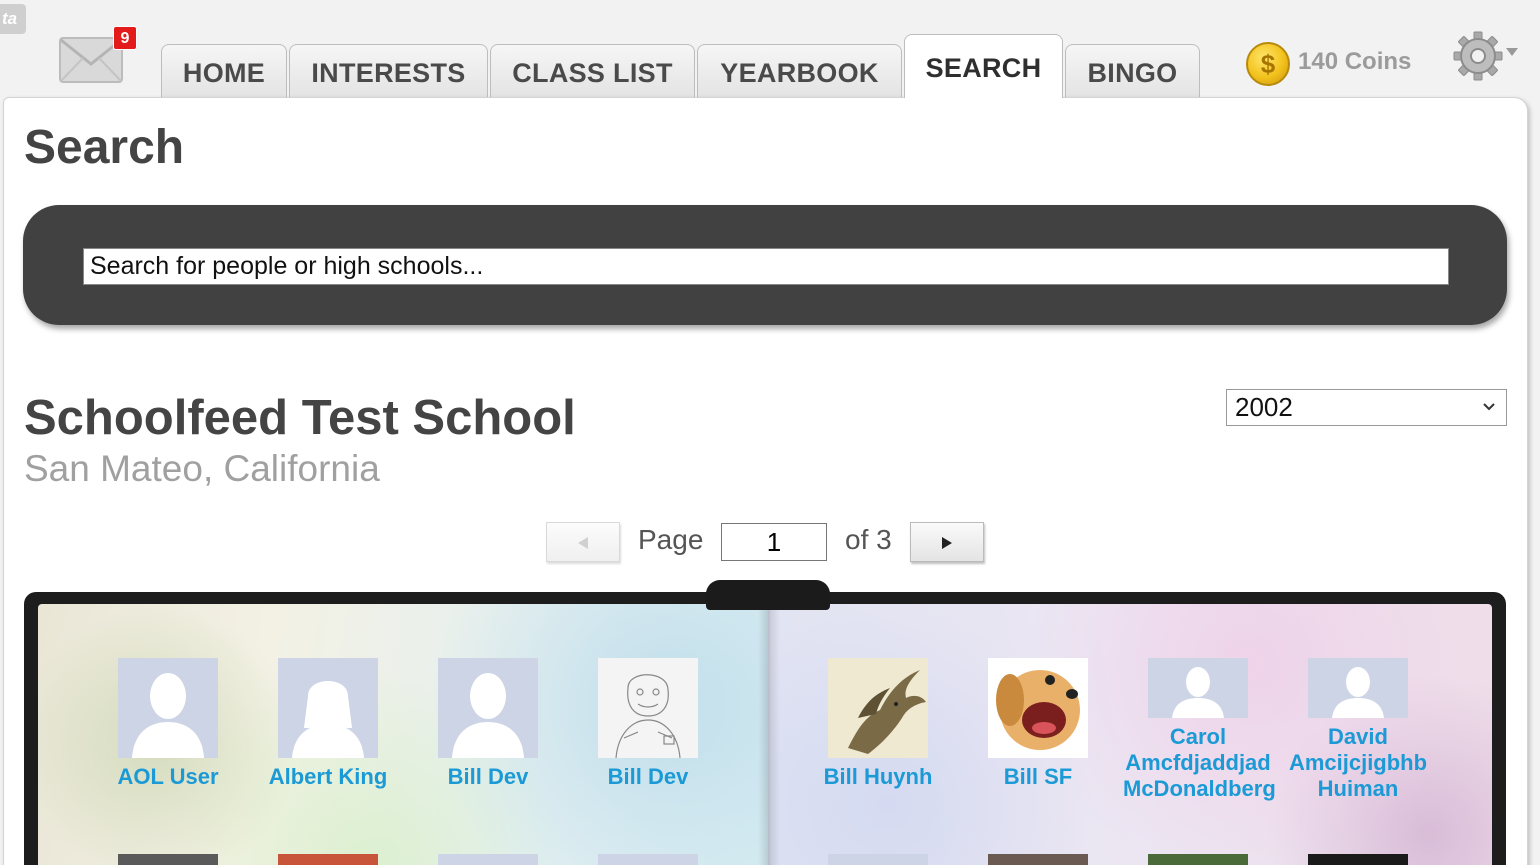 The image size is (1540, 865). What do you see at coordinates (125, 38) in the screenshot?
I see `mail-badge: 9` at bounding box center [125, 38].